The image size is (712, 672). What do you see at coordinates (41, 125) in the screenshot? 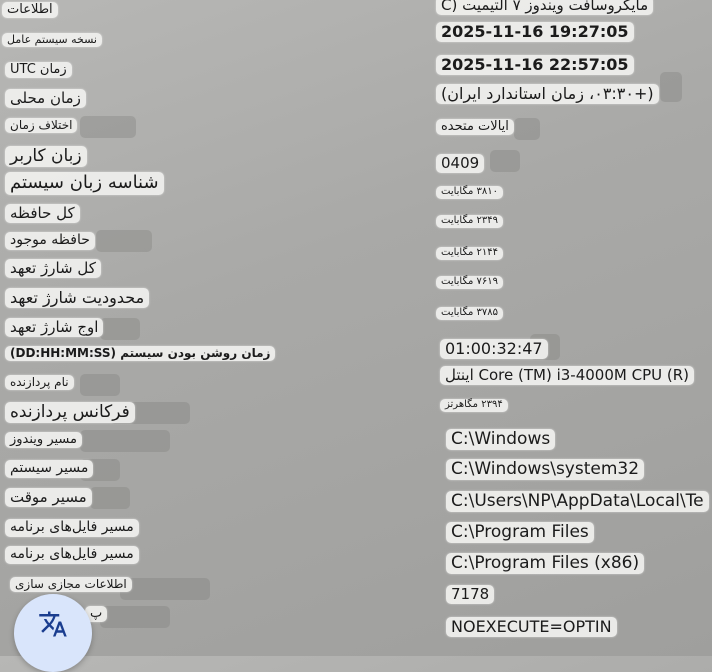
I see `label-time-offset: اختلاف زمان` at bounding box center [41, 125].